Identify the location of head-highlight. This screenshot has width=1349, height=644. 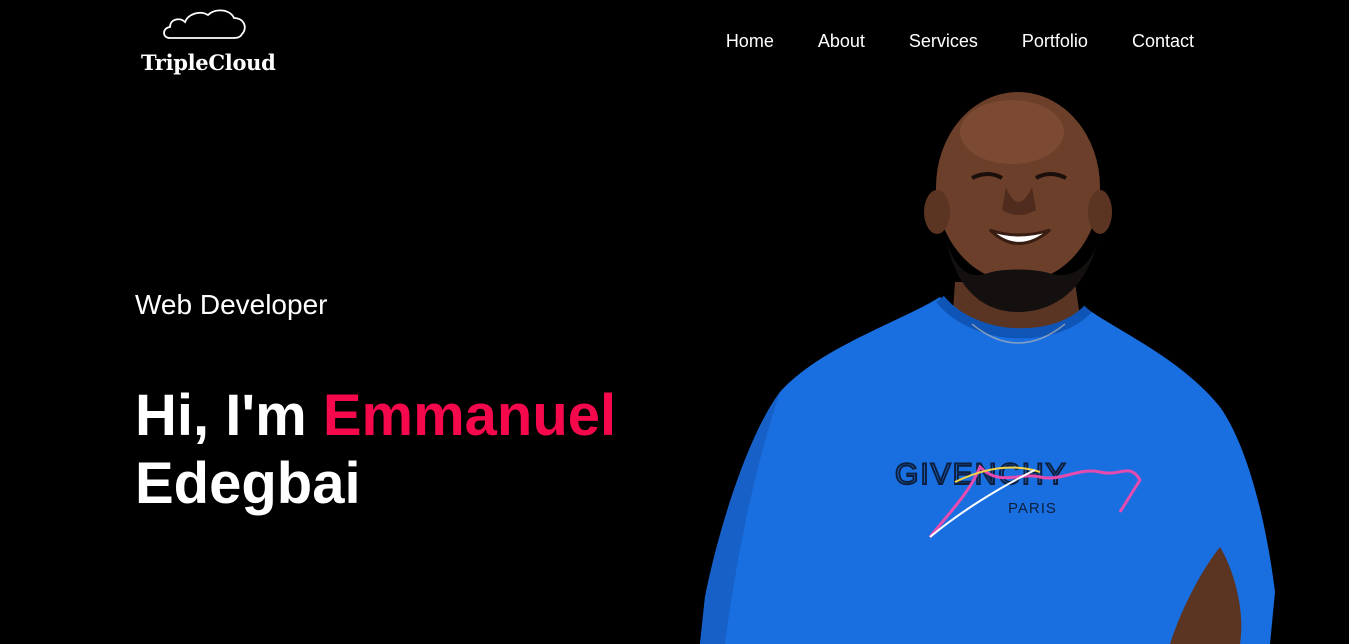
(1012, 132).